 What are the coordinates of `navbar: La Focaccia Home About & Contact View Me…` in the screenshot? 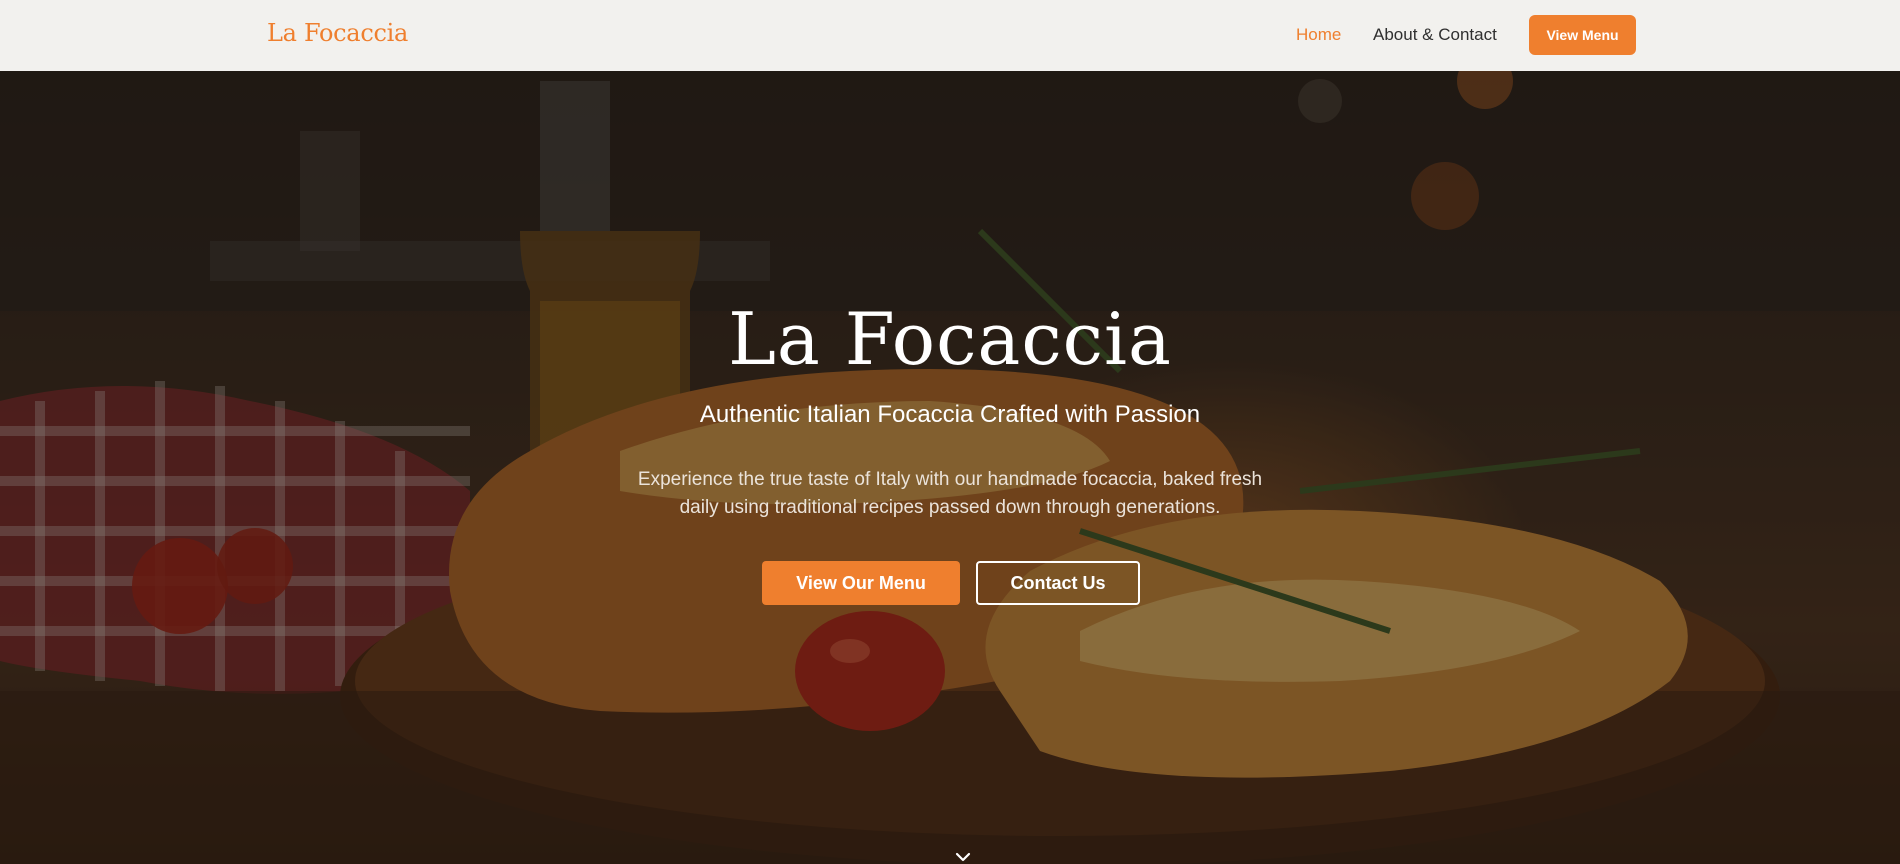 It's located at (950, 35).